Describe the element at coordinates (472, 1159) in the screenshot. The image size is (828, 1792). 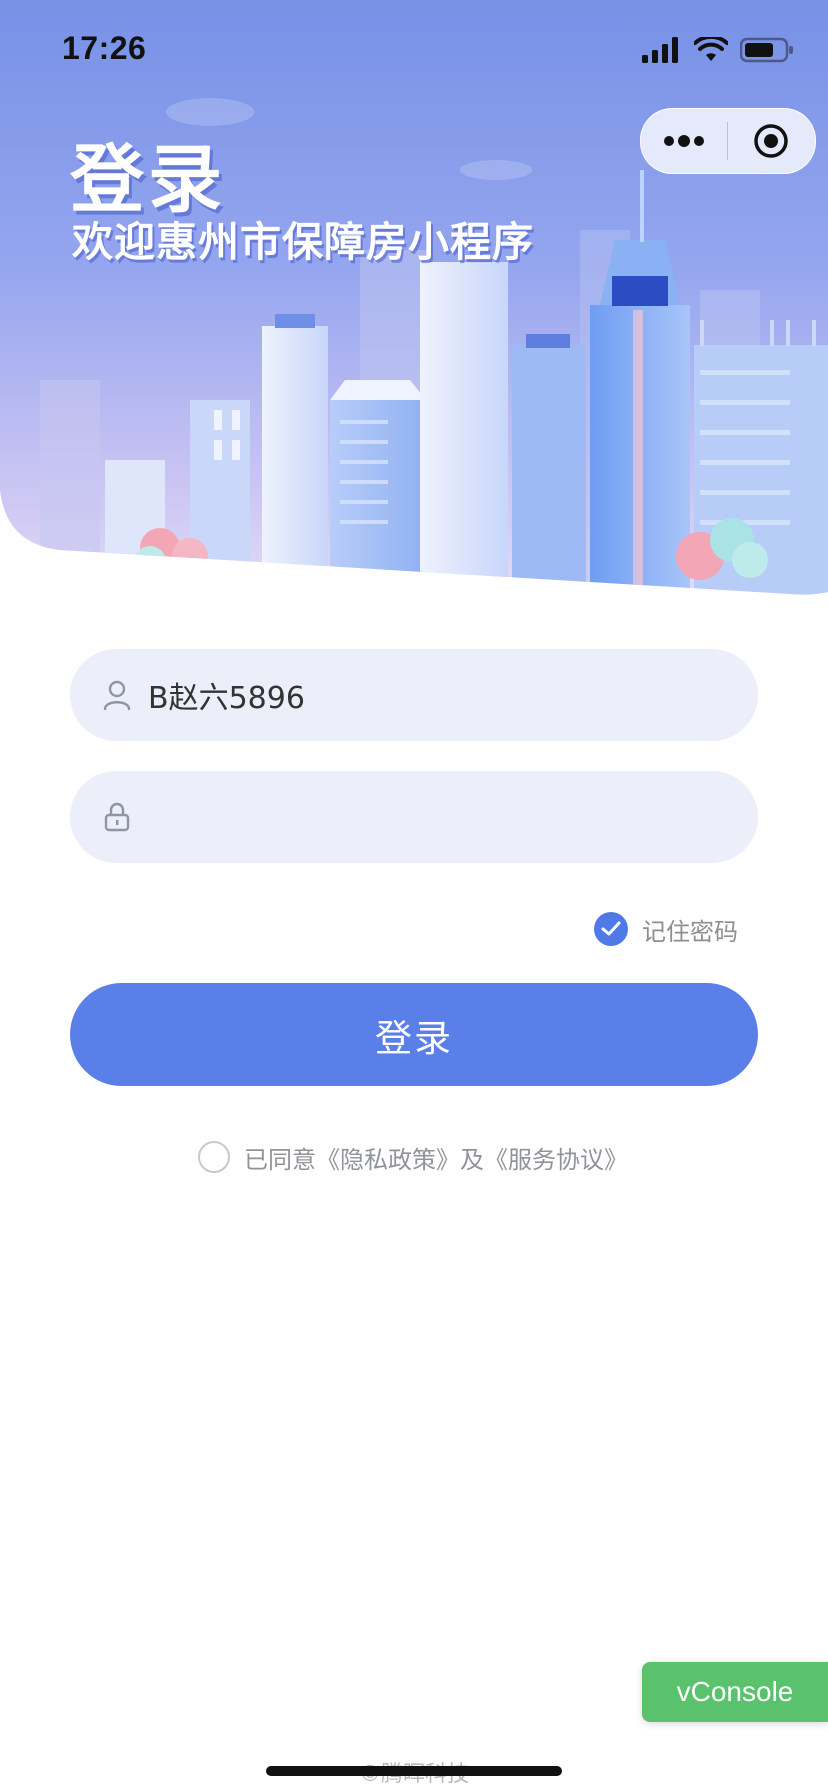
I see `agreement-connector: 及` at that location.